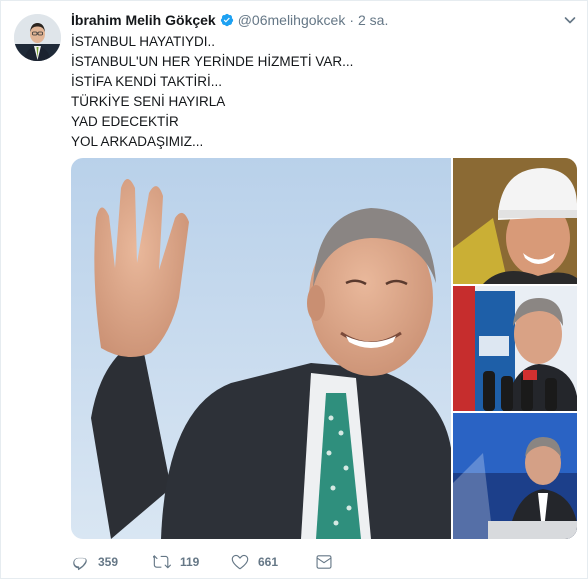  I want to click on media-photo-hardhat, so click(515, 221).